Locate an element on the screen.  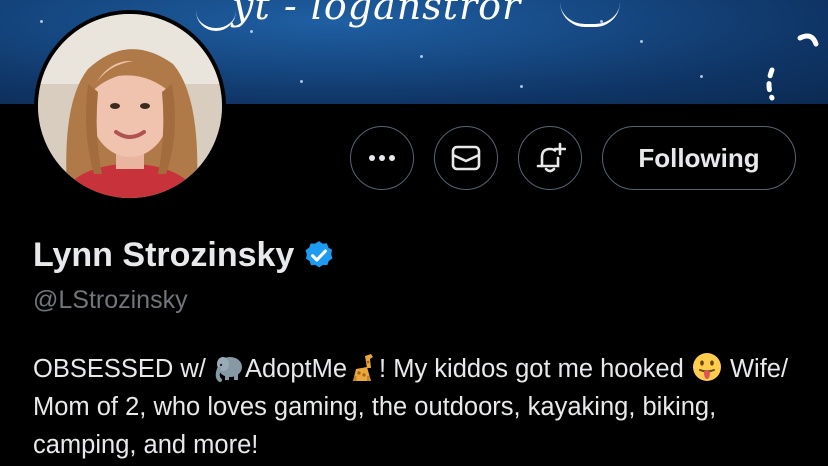
profile-photo is located at coordinates (130, 106).